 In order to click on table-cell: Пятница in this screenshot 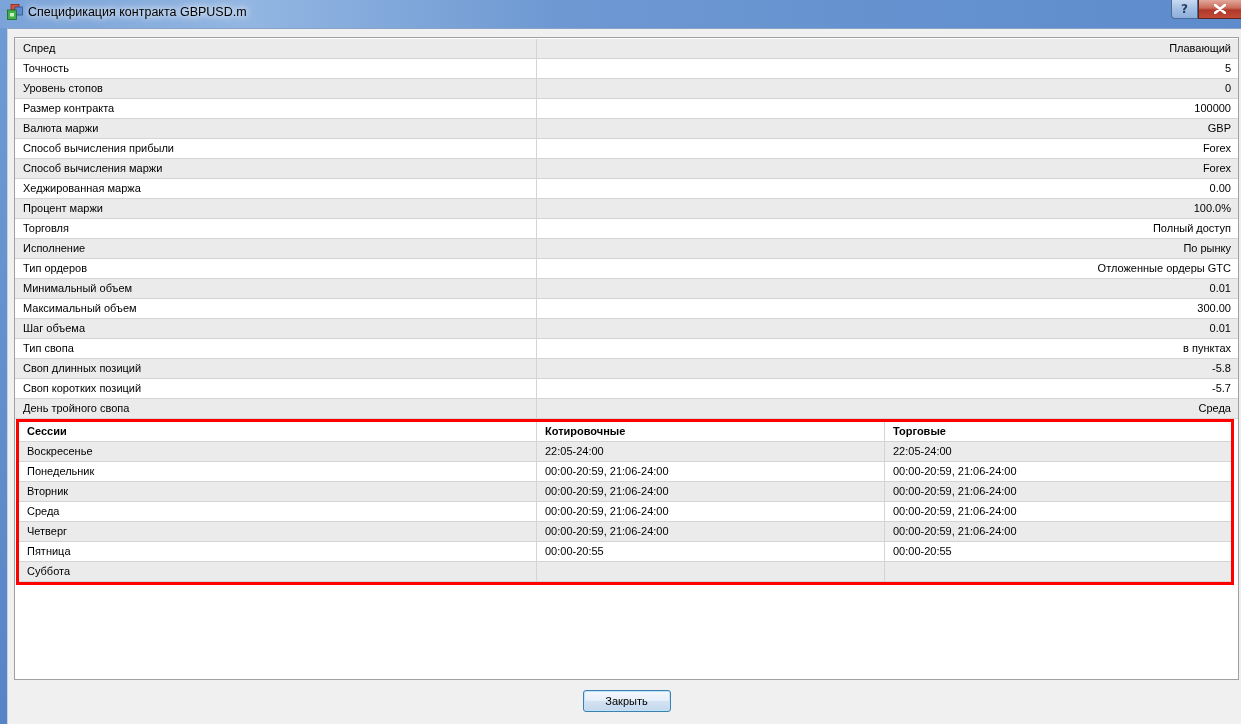, I will do `click(278, 551)`.